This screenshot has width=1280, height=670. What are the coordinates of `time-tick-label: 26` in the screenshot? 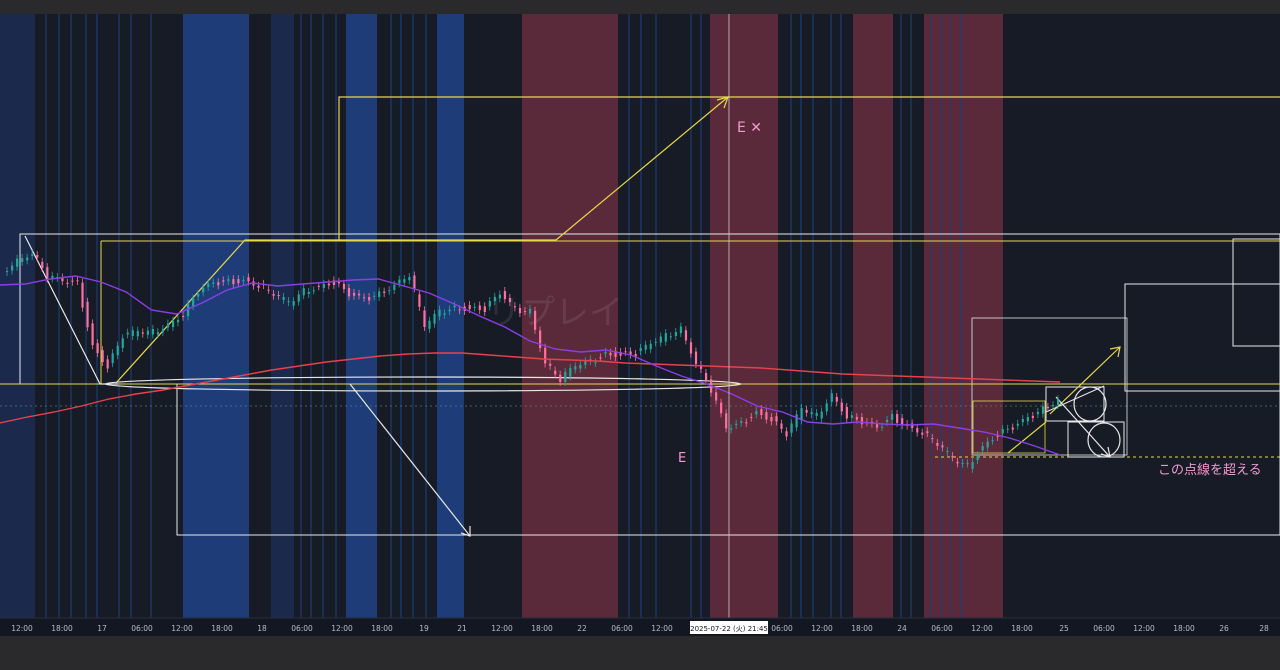 It's located at (1224, 628).